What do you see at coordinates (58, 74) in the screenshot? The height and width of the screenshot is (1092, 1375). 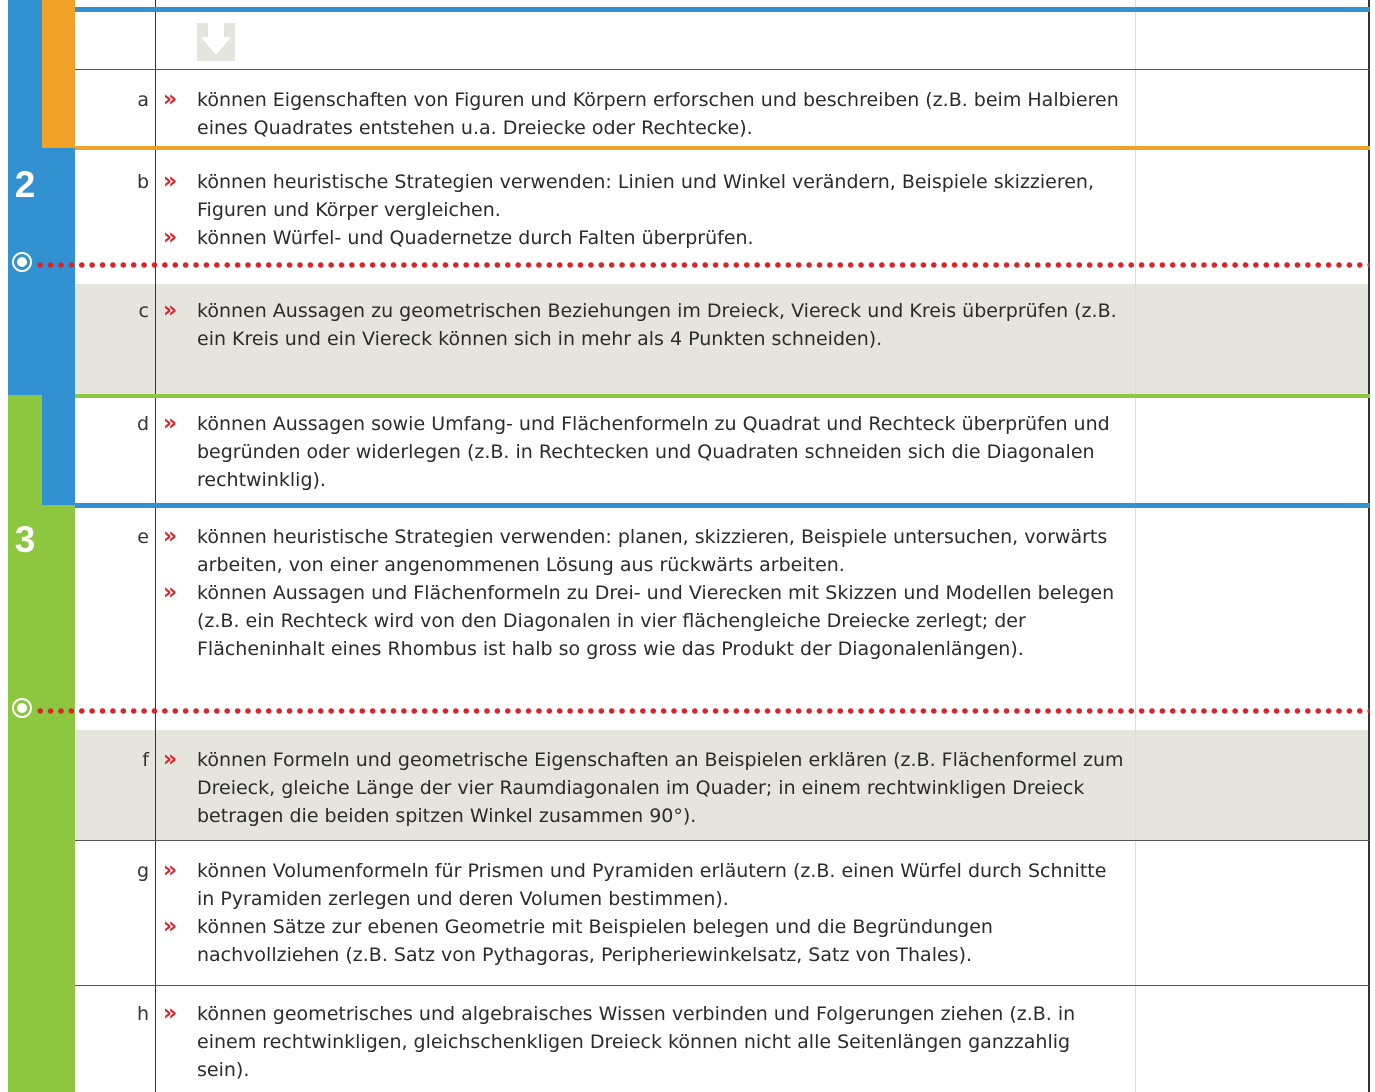 I see `cycle-band-orange` at bounding box center [58, 74].